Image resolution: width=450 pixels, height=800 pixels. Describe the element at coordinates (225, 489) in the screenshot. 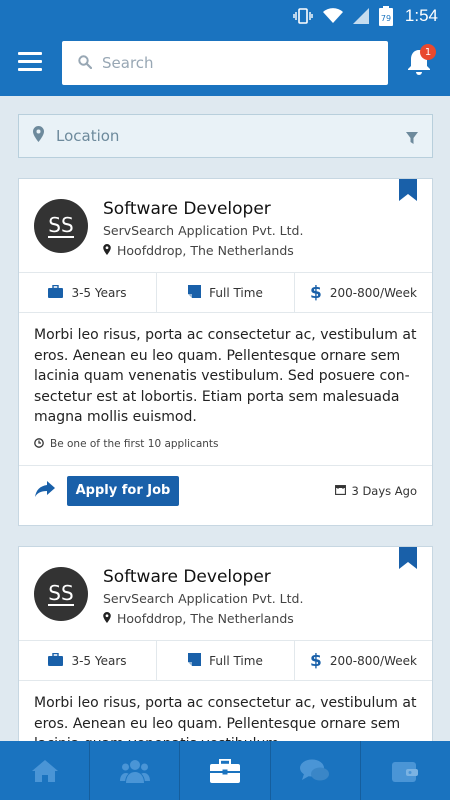

I see `job-actions: Apply for Job 3 Days Ago` at that location.